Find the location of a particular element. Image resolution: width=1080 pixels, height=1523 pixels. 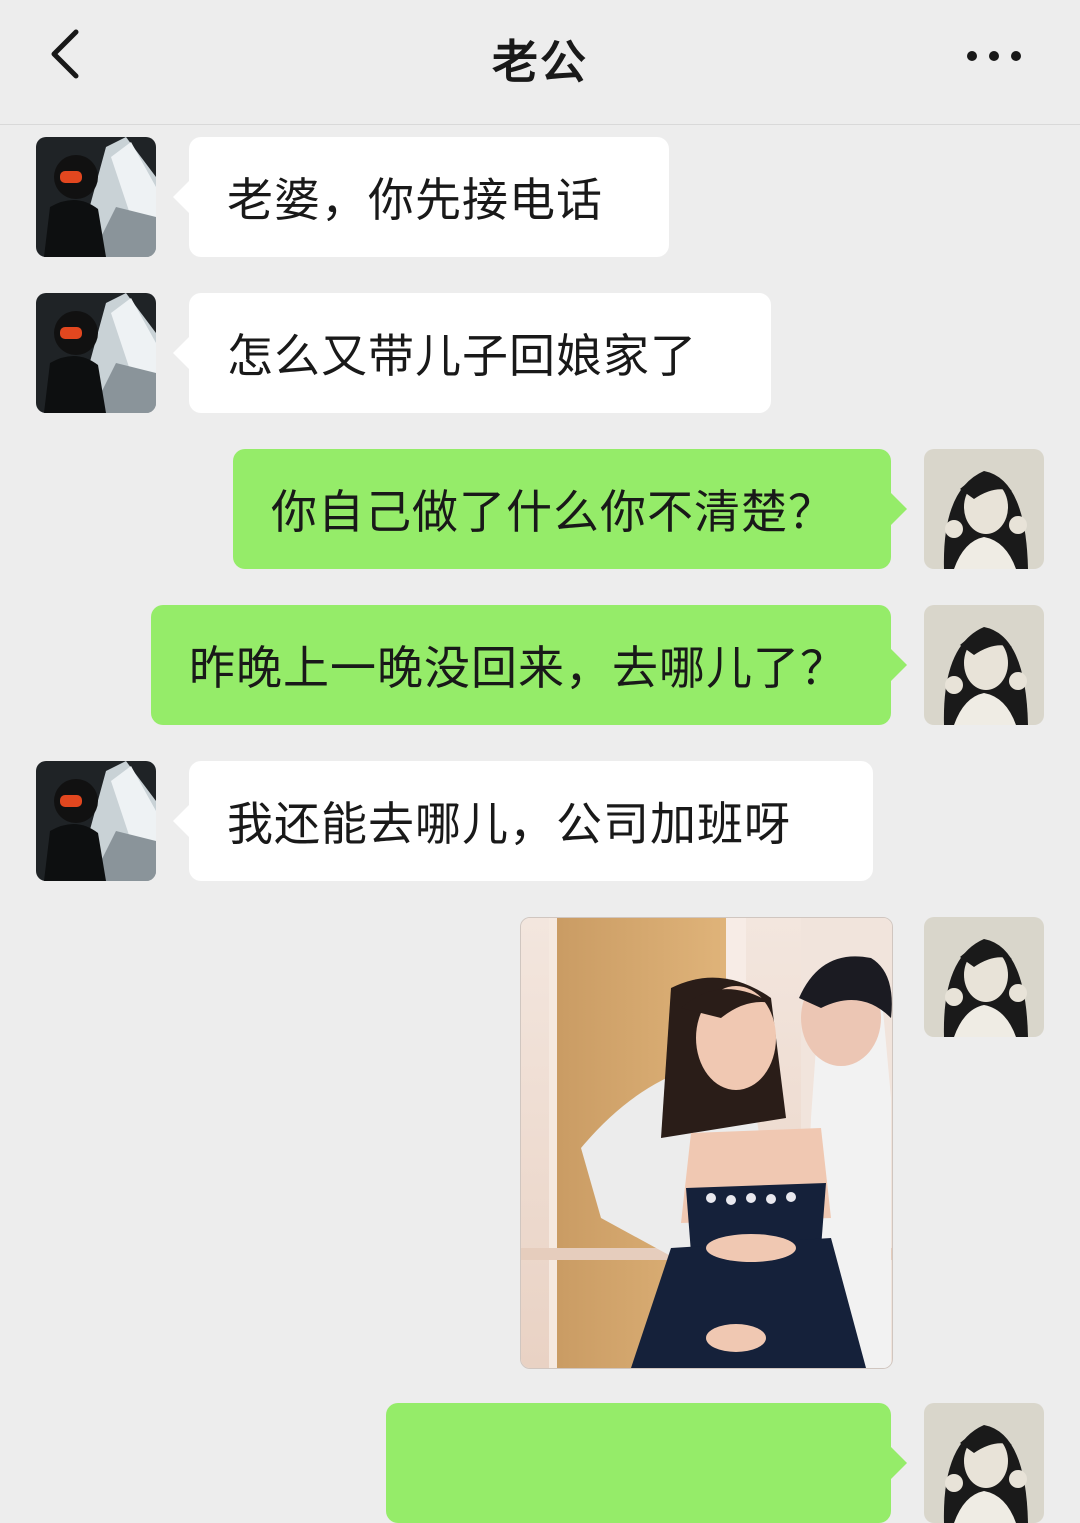

message-text: 你自己做了什么你不清楚？ is located at coordinates (553, 512).